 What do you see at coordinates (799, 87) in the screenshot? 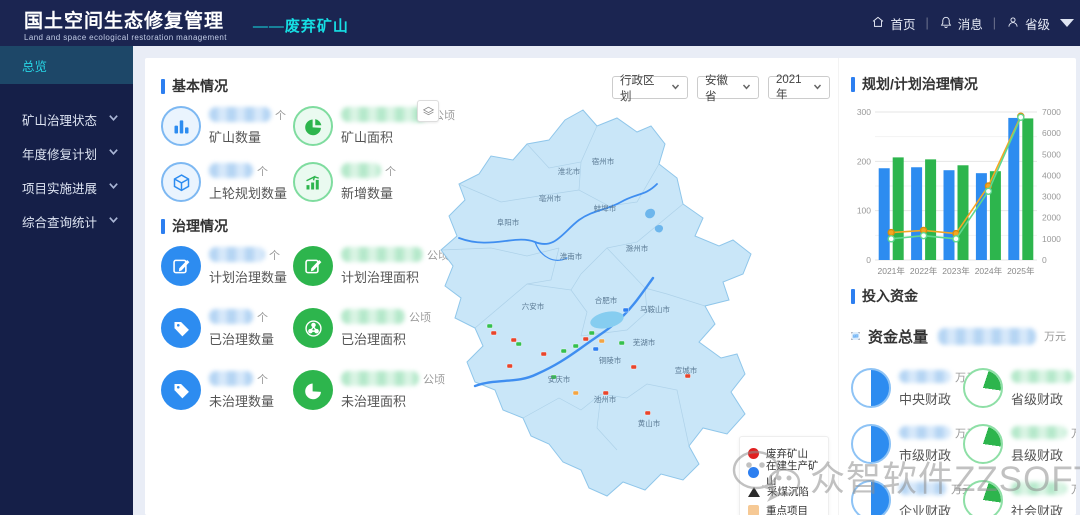
I see `filter-year: 2021年` at bounding box center [799, 87].